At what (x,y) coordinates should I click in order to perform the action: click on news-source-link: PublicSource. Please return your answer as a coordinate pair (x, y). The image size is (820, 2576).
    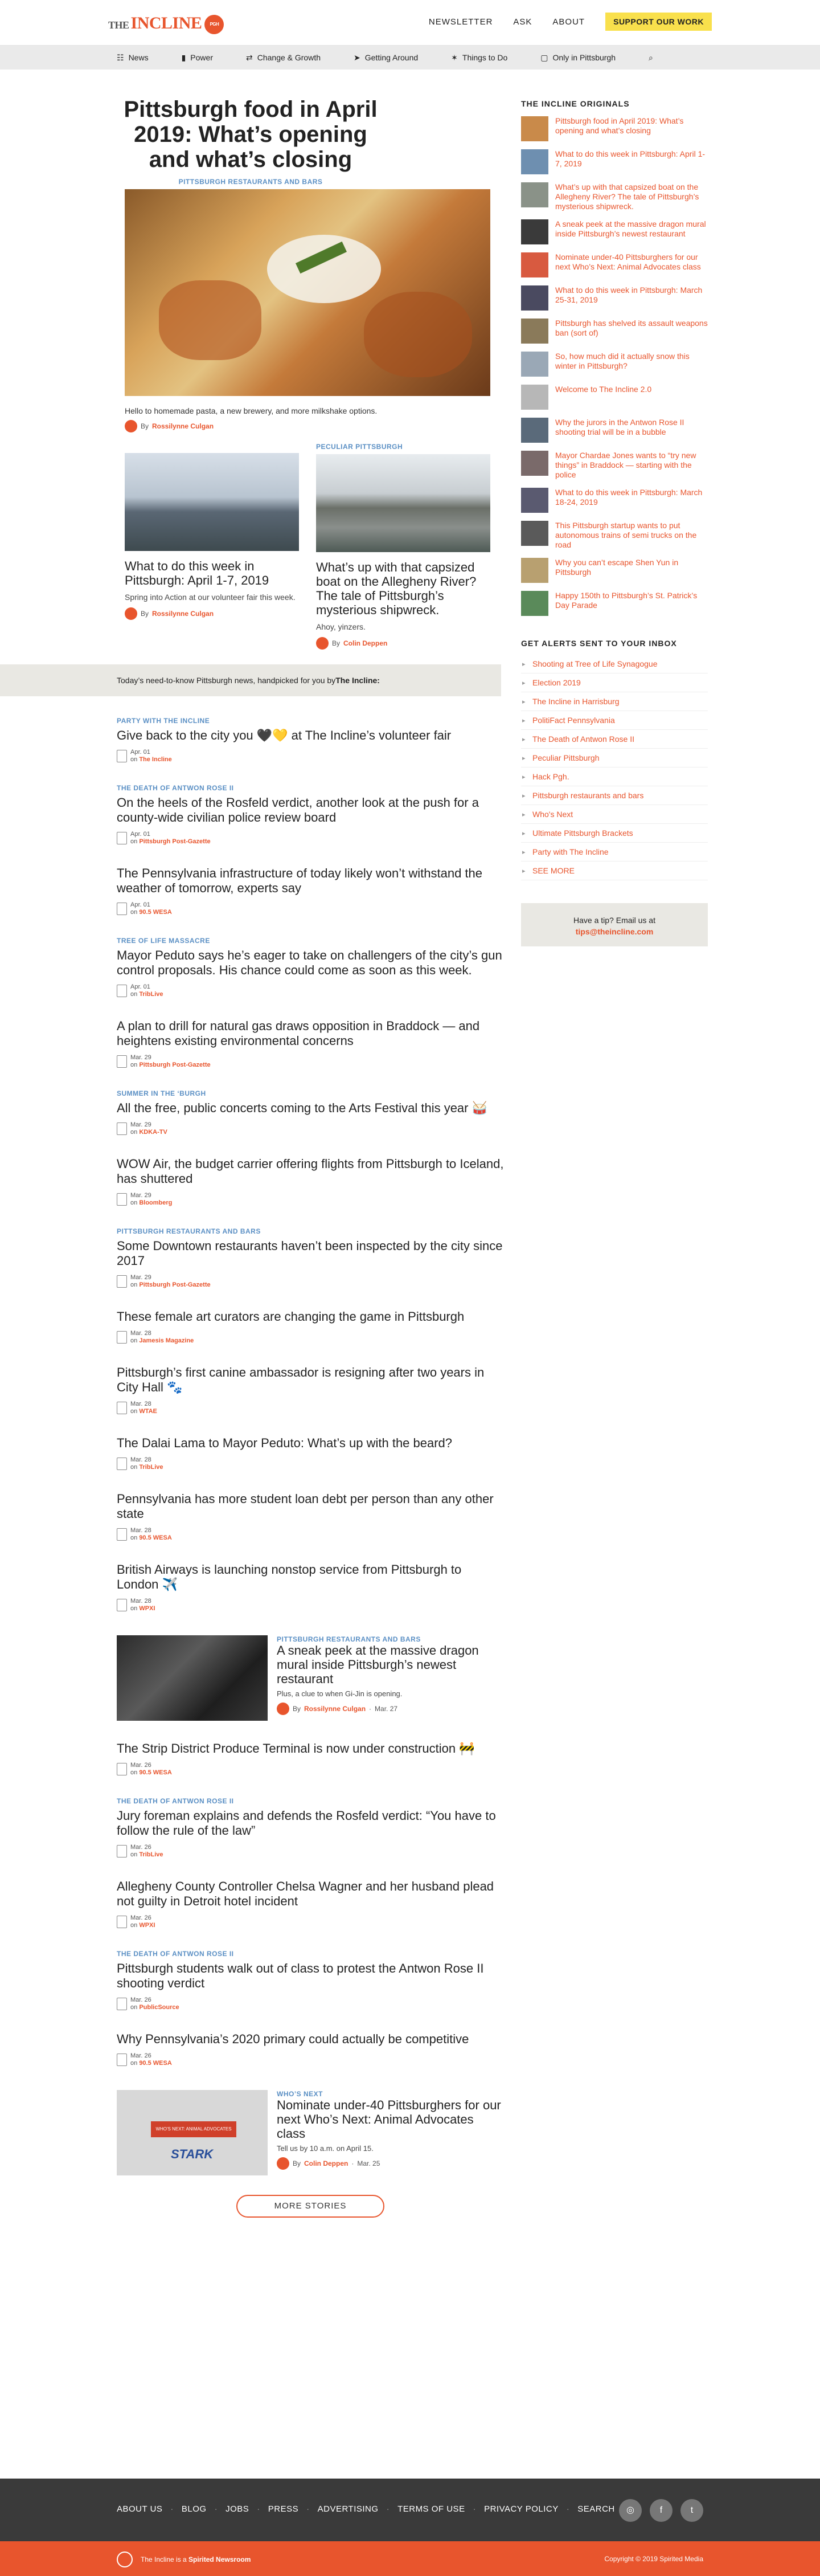
    Looking at the image, I should click on (159, 2008).